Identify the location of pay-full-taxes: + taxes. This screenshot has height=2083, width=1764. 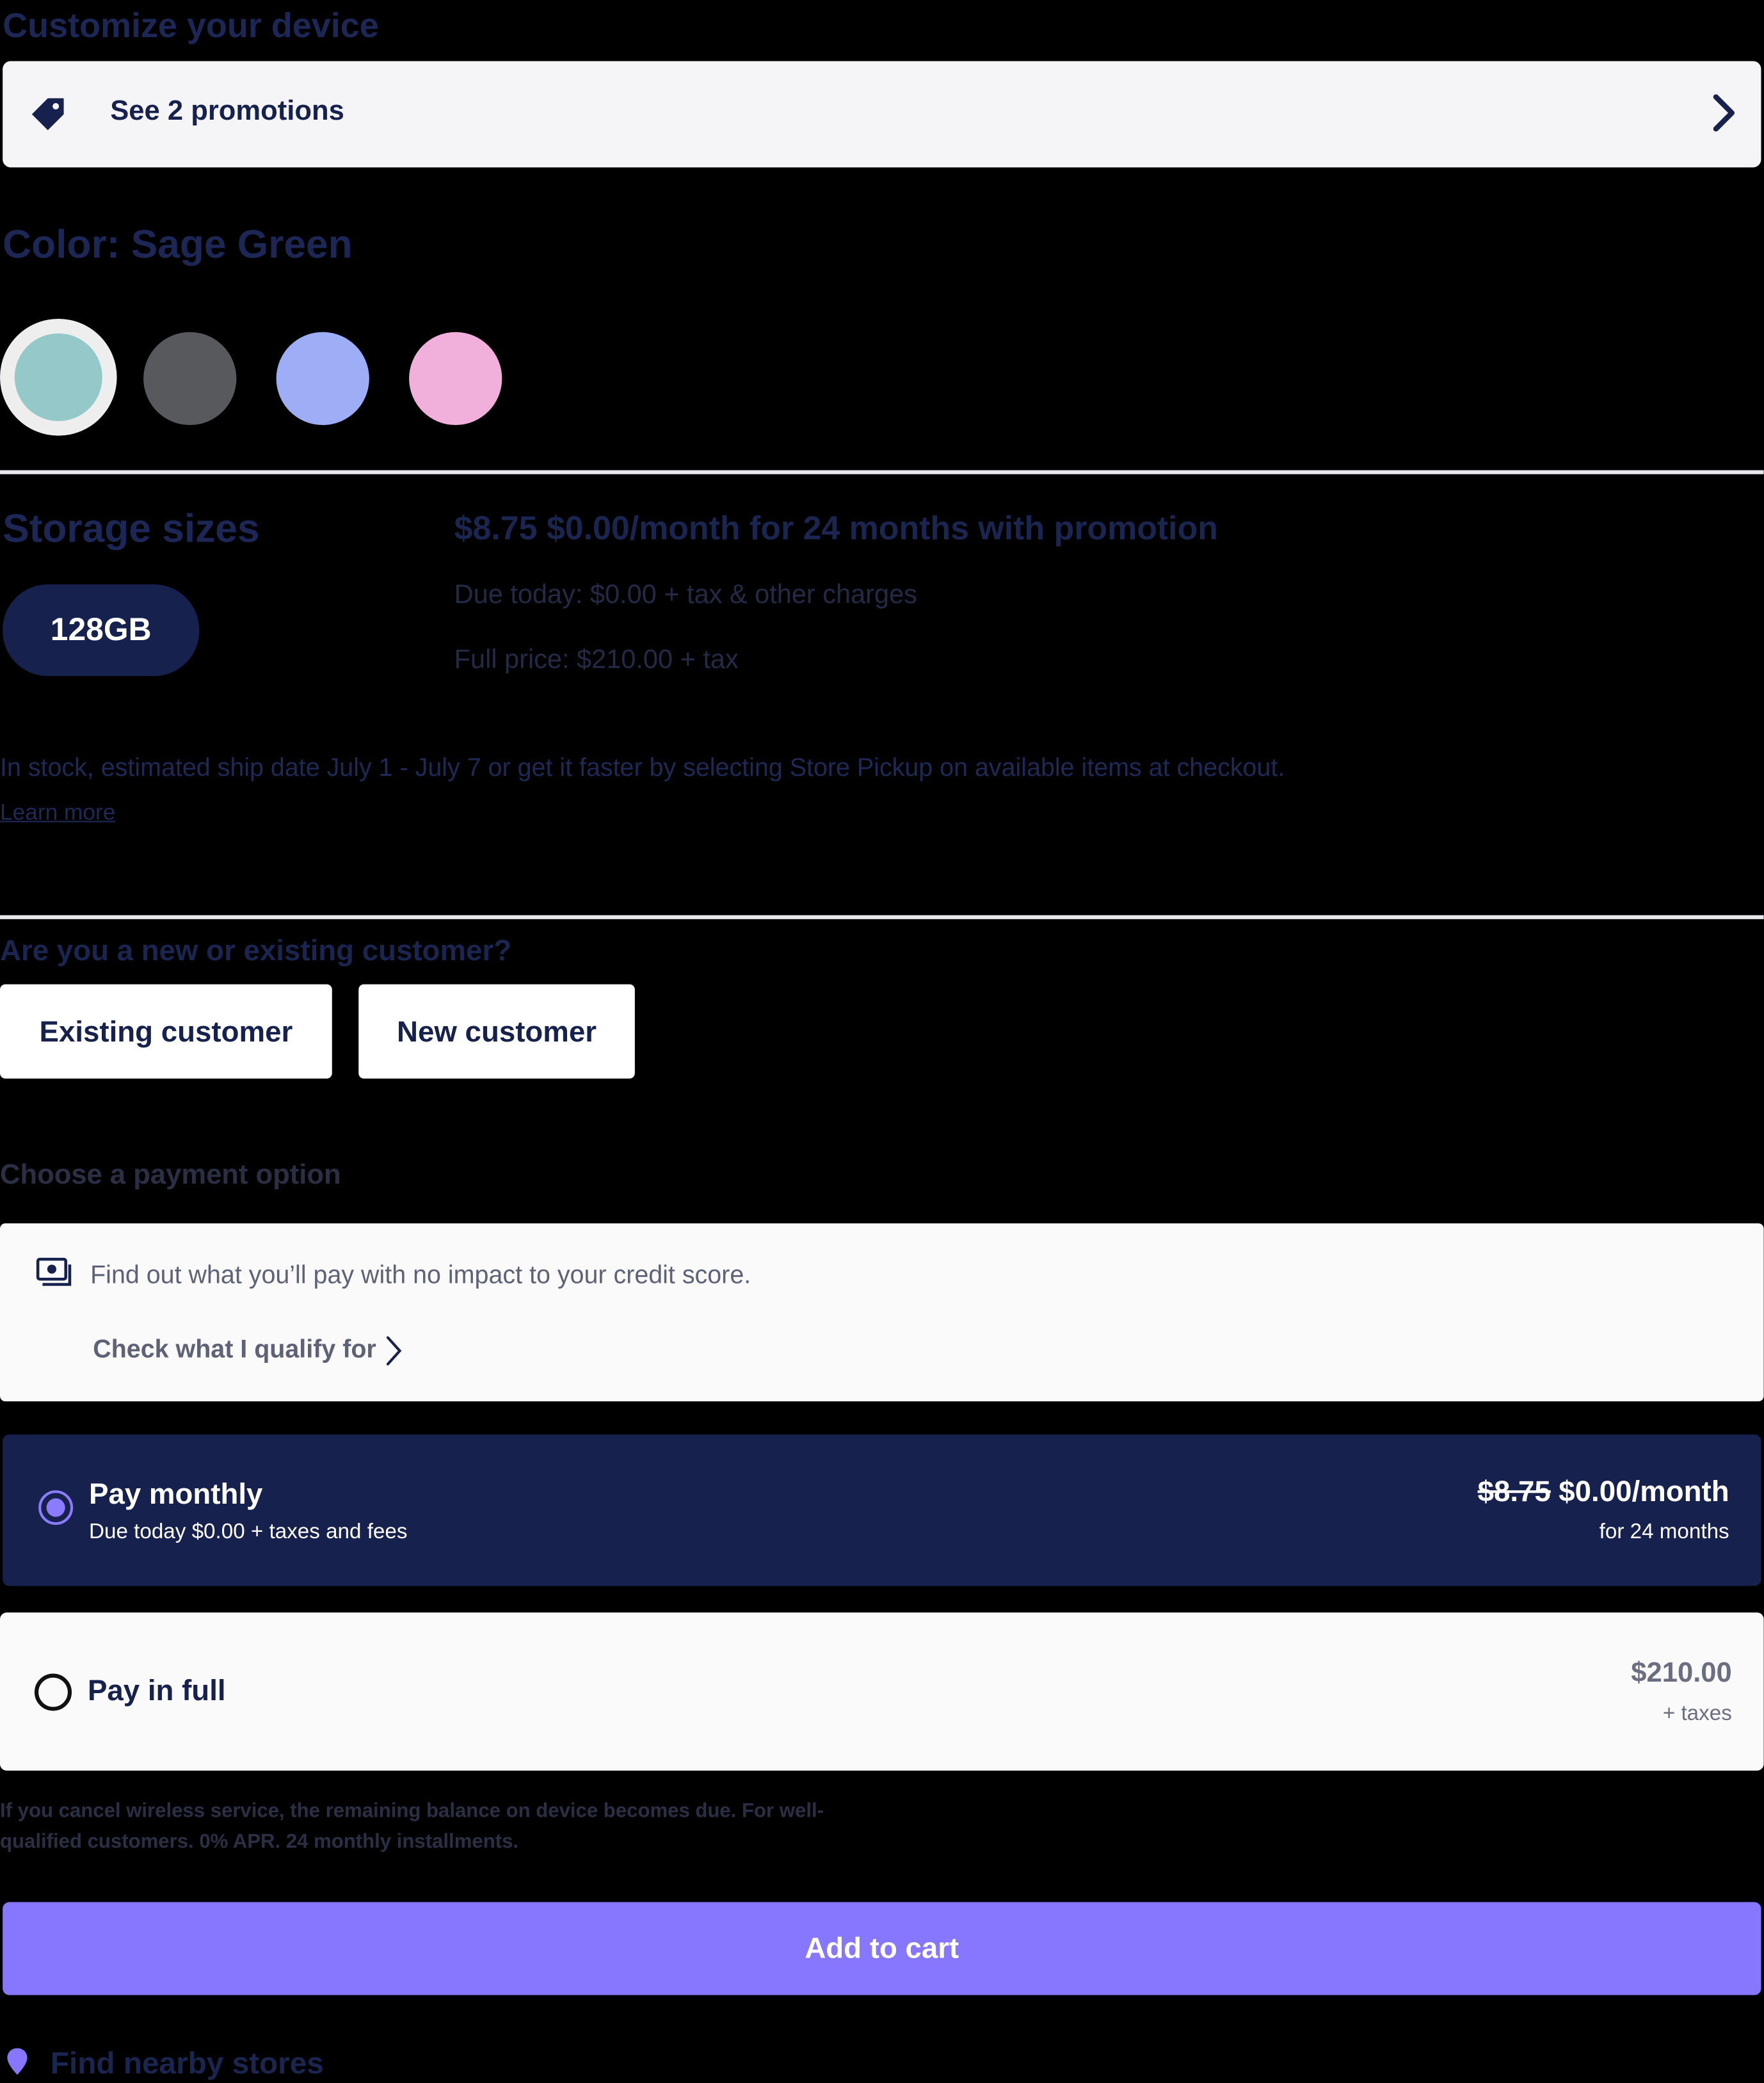
(1697, 1714).